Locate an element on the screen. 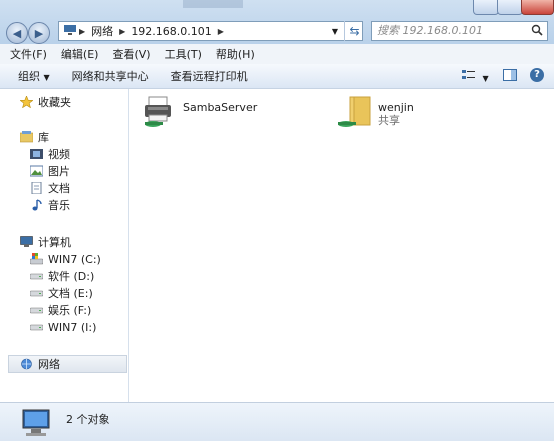  star-icon is located at coordinates (26, 102).